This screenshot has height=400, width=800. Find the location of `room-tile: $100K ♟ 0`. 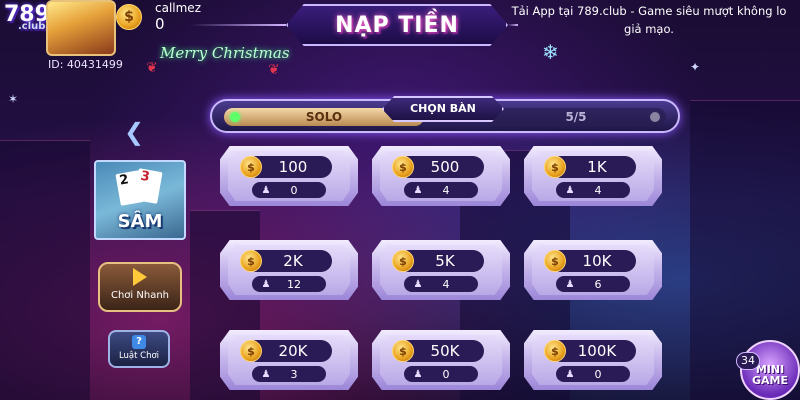

room-tile: $100K ♟ 0 is located at coordinates (593, 360).